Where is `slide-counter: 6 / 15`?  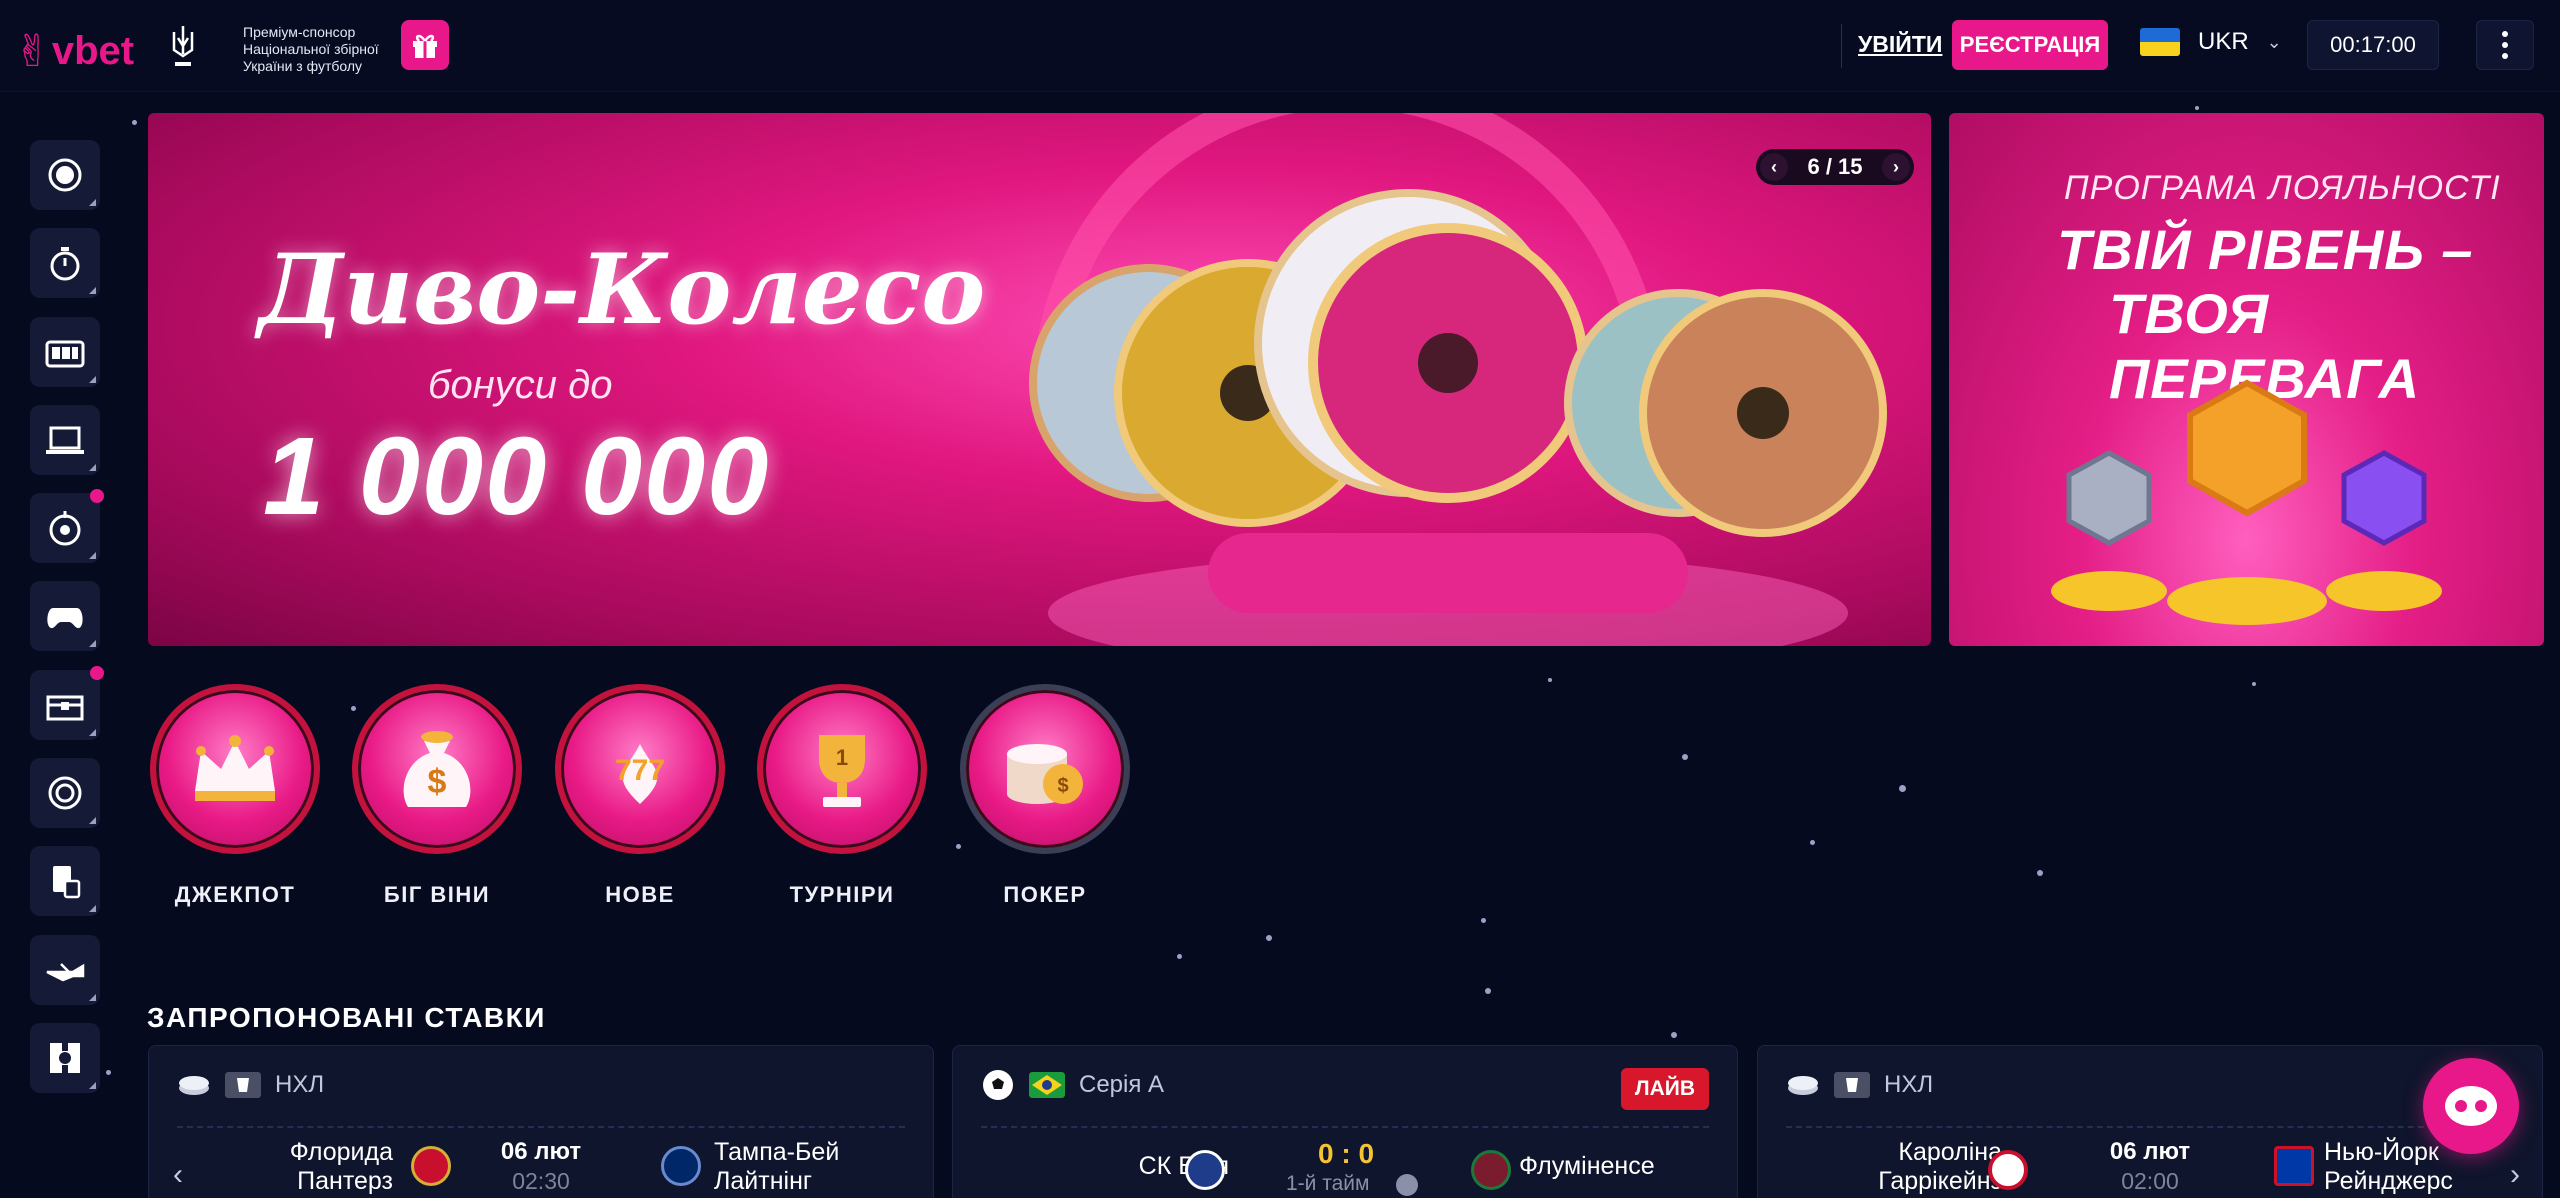
slide-counter: 6 / 15 is located at coordinates (1835, 166).